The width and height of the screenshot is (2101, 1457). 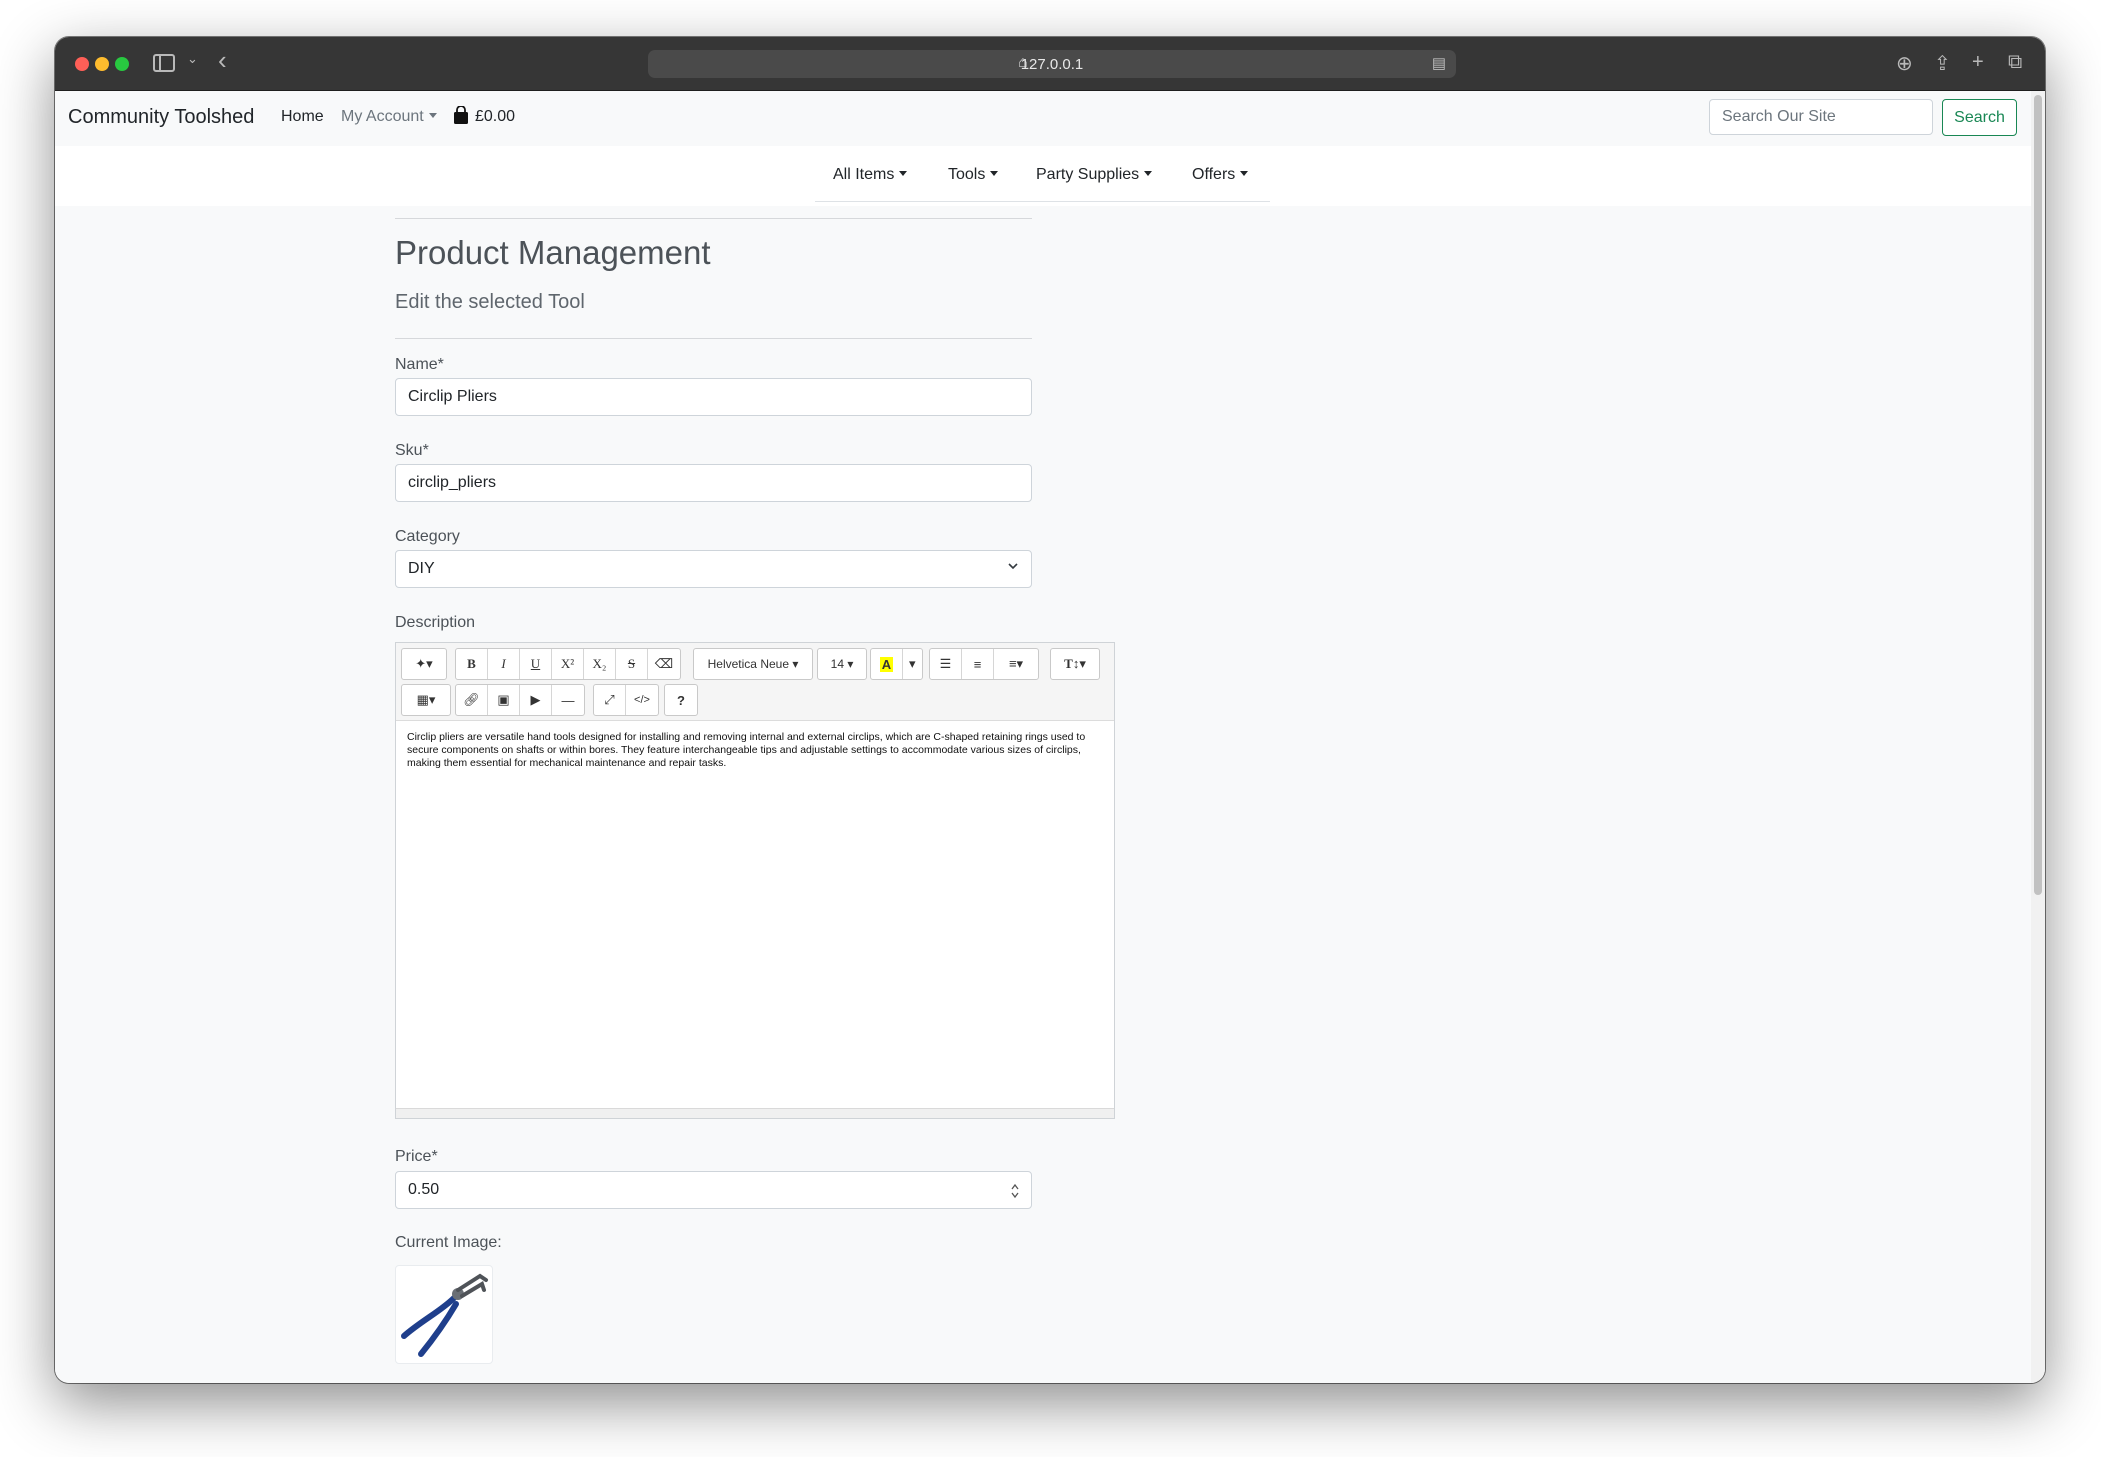 I want to click on category-label: All Items, so click(x=864, y=174).